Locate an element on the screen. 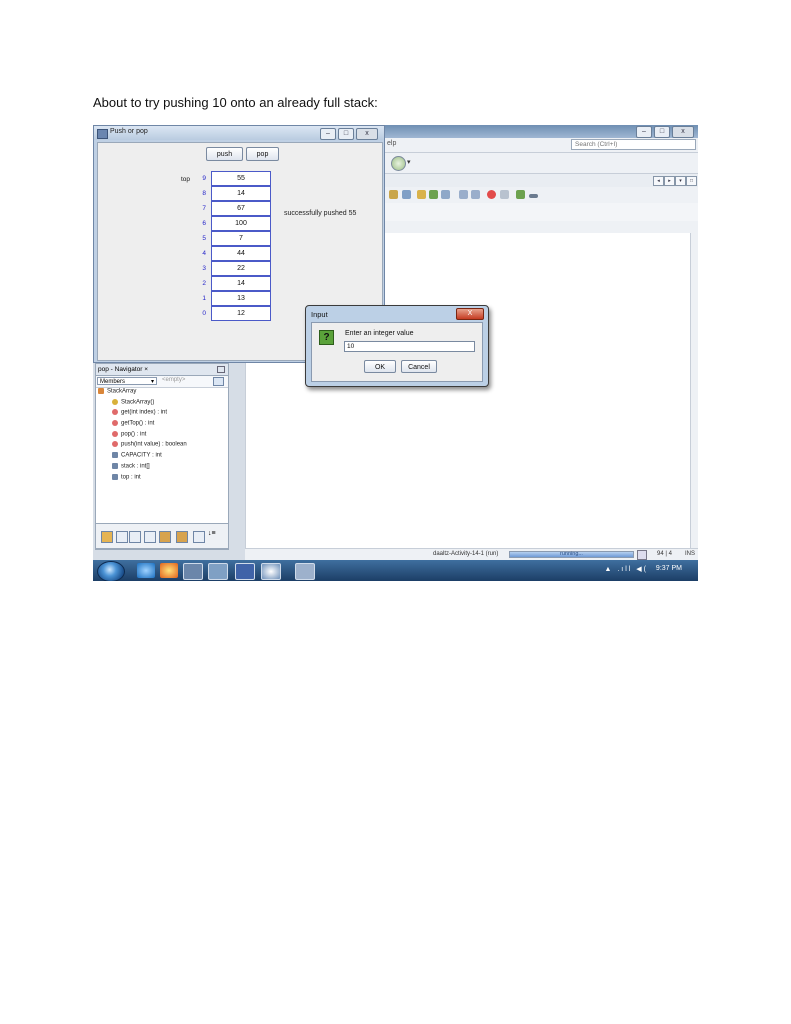 This screenshot has width=791, height=1024. sort-alpha-icon: ↓≡ is located at coordinates (213, 535).